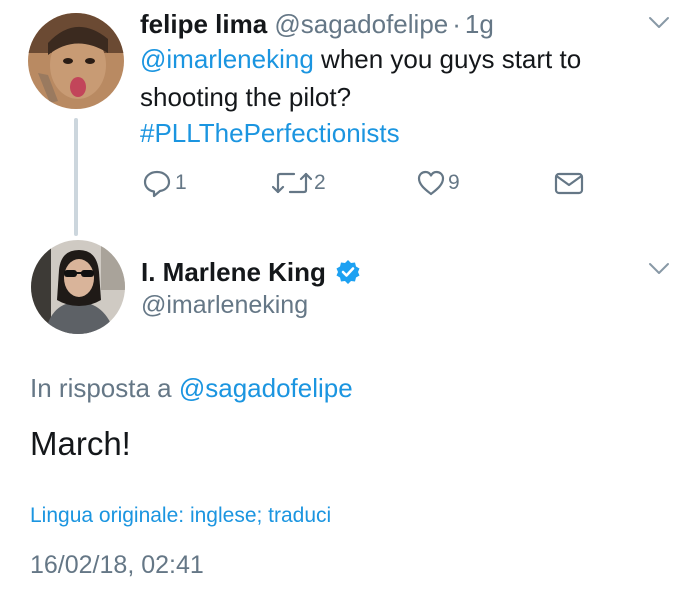  I want to click on verified-badge-icon, so click(348, 272).